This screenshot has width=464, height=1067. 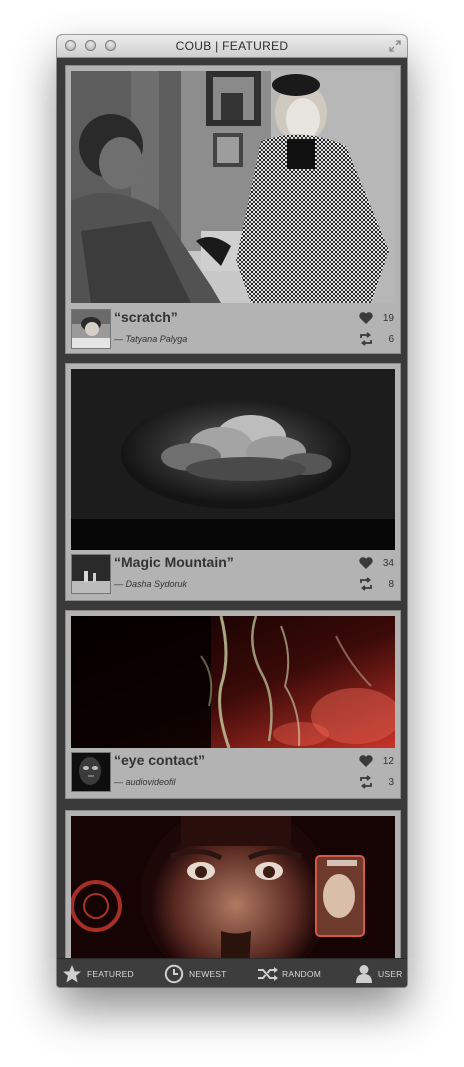 What do you see at coordinates (146, 317) in the screenshot?
I see `coub-title: “scratch”` at bounding box center [146, 317].